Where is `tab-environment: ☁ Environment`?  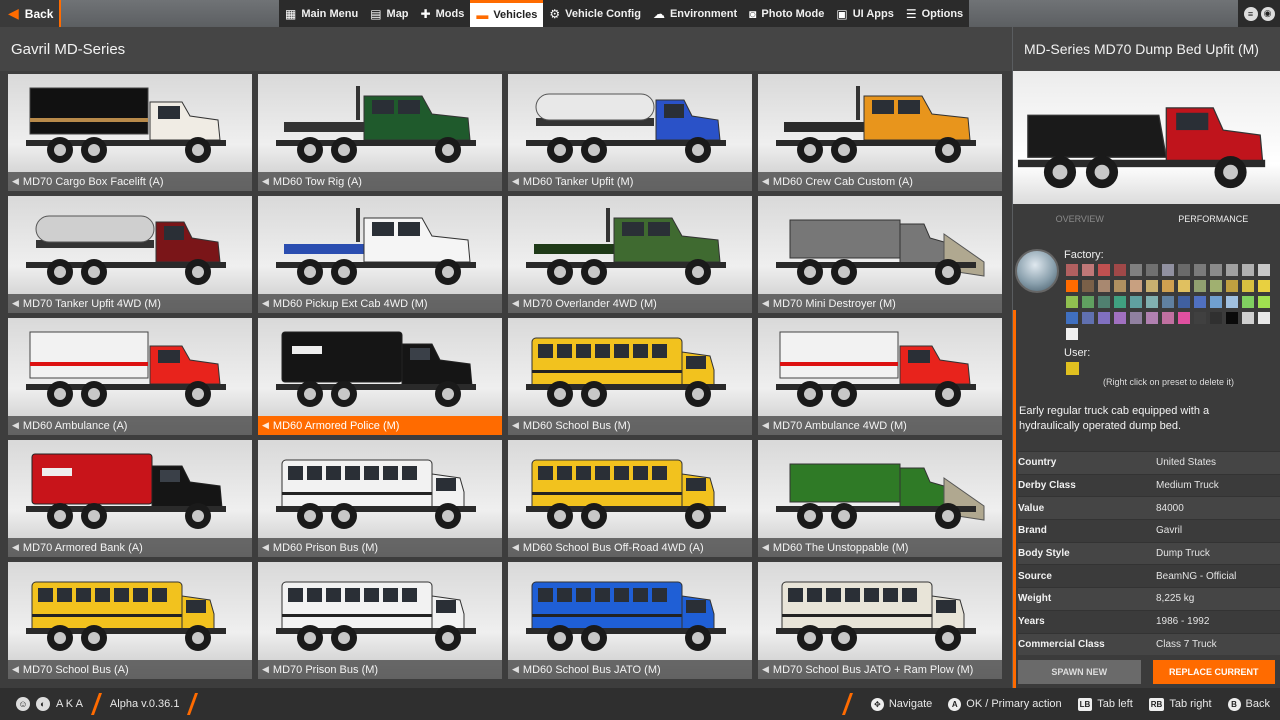 tab-environment: ☁ Environment is located at coordinates (695, 13).